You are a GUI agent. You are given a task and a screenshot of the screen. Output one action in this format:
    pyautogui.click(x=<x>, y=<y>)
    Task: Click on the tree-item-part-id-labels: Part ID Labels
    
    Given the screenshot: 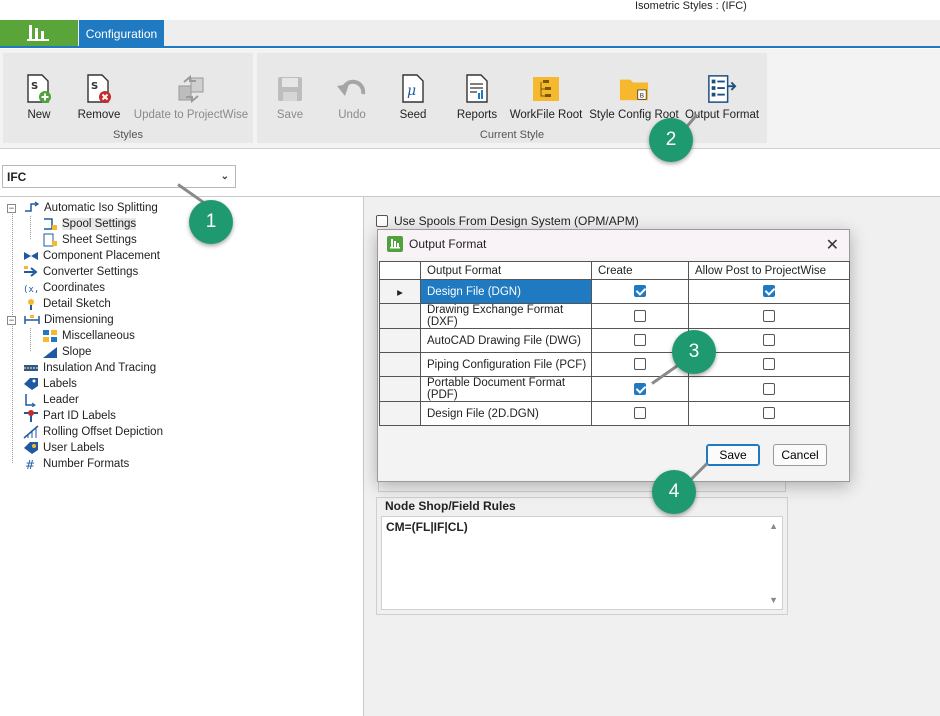 What is the action you would take?
    pyautogui.click(x=69, y=416)
    